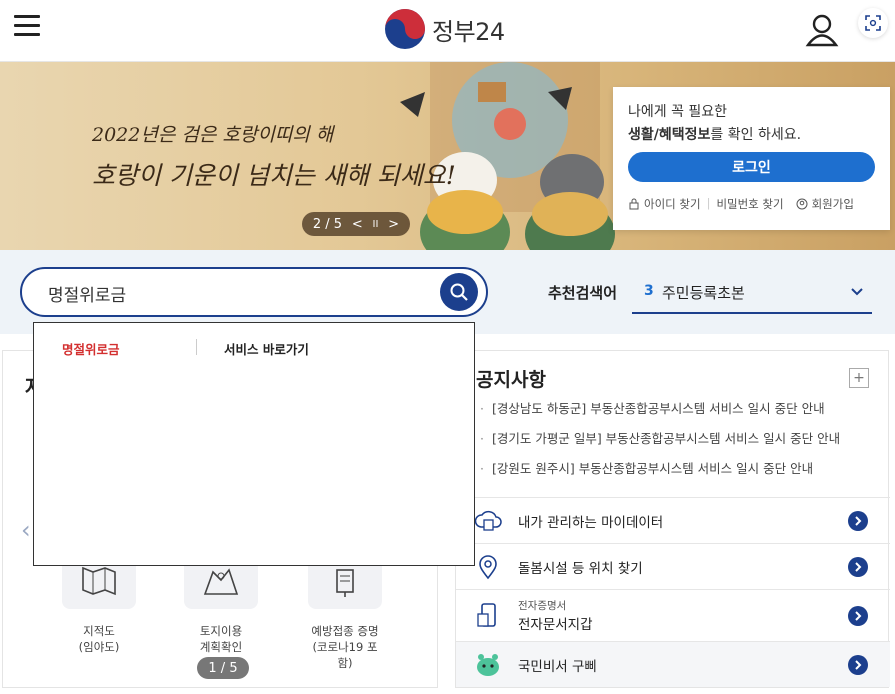 Image resolution: width=895 pixels, height=694 pixels. Describe the element at coordinates (488, 521) in the screenshot. I see `cloud-data-icon` at that location.